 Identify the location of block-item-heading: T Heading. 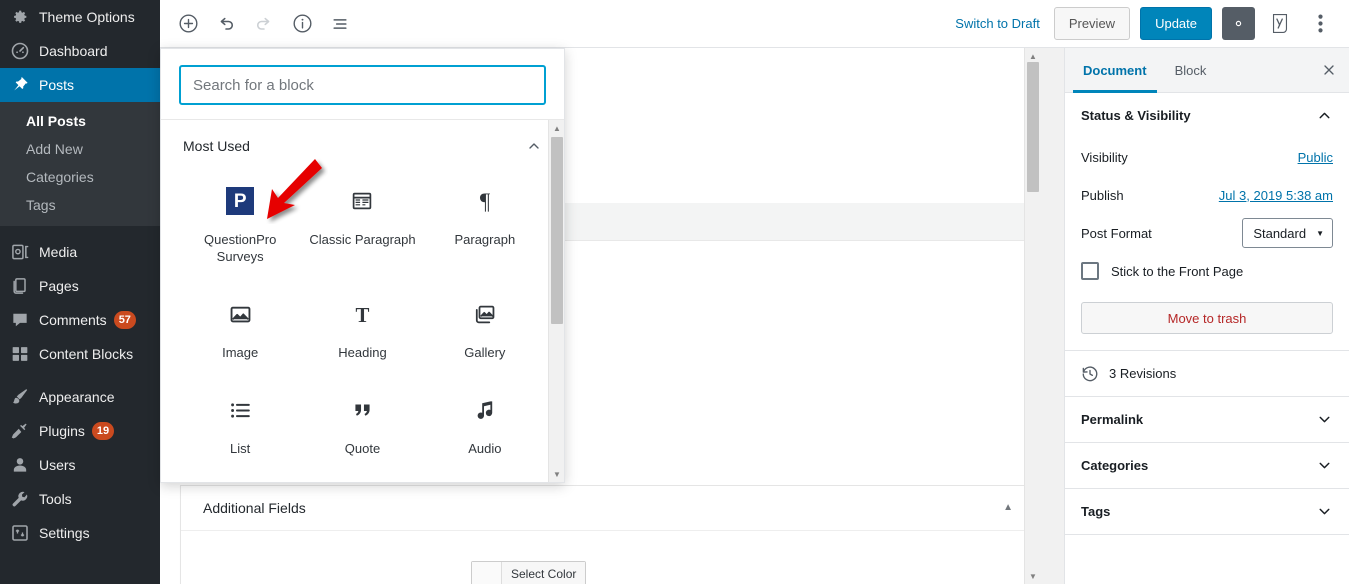
(362, 330).